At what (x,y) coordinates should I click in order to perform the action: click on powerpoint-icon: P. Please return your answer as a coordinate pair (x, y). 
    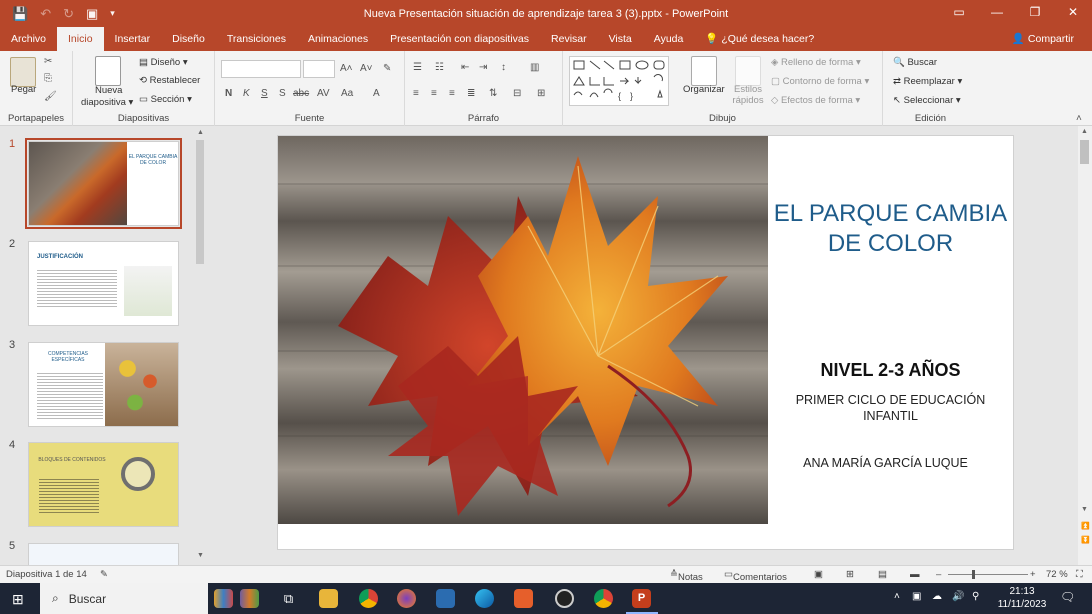
    Looking at the image, I should click on (641, 598).